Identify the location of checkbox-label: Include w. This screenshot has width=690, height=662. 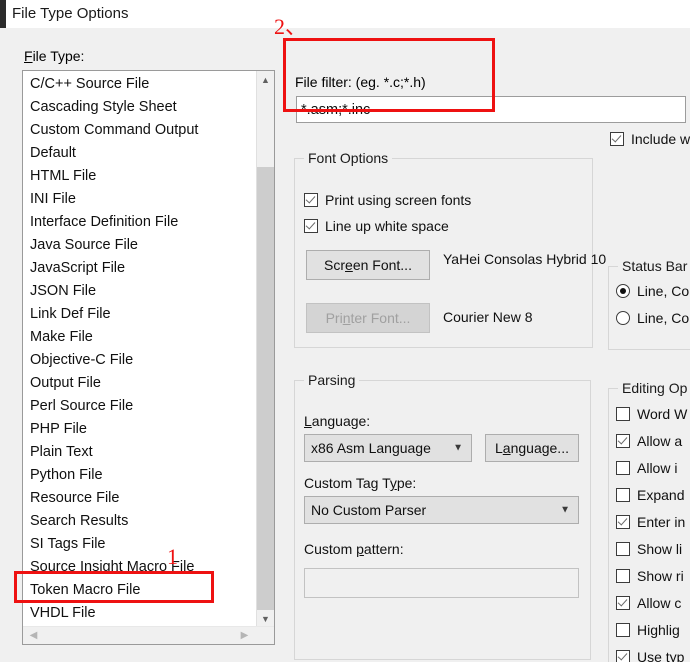
(660, 139).